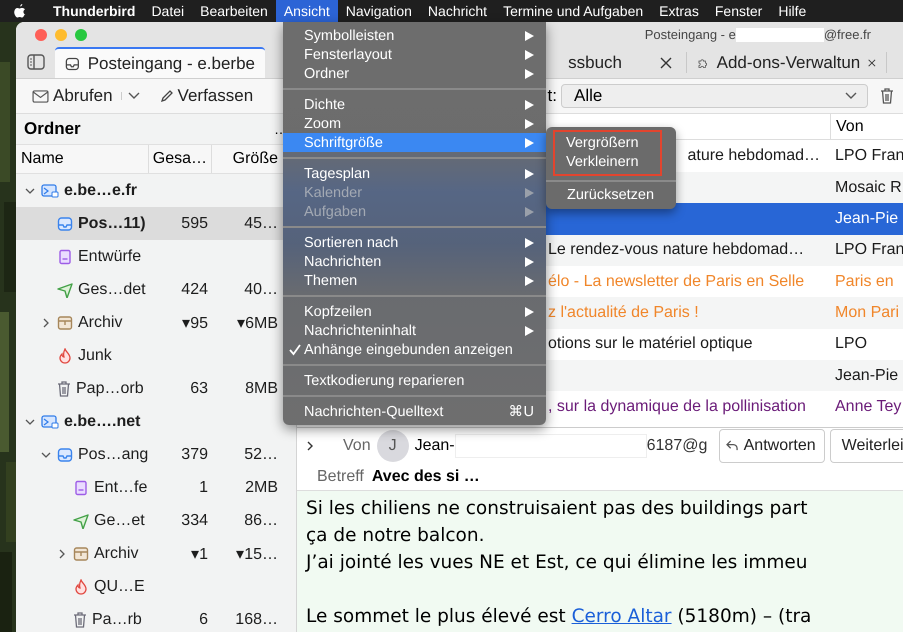 The height and width of the screenshot is (632, 903). I want to click on menu-item: Fensterlayout, so click(414, 54).